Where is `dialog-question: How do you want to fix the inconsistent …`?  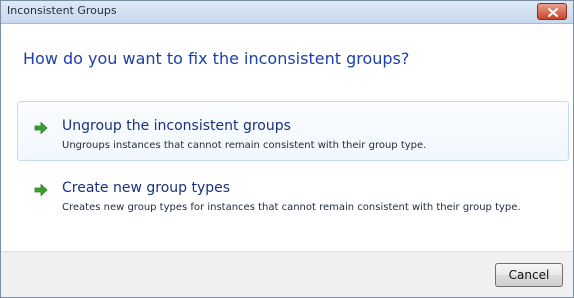 dialog-question: How do you want to fix the inconsistent … is located at coordinates (216, 58).